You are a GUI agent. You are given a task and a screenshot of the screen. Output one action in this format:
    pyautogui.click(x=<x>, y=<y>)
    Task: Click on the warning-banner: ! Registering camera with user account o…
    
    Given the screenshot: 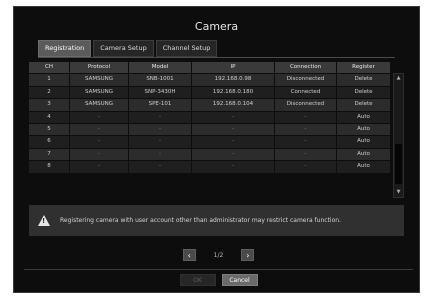 What is the action you would take?
    pyautogui.click(x=216, y=220)
    